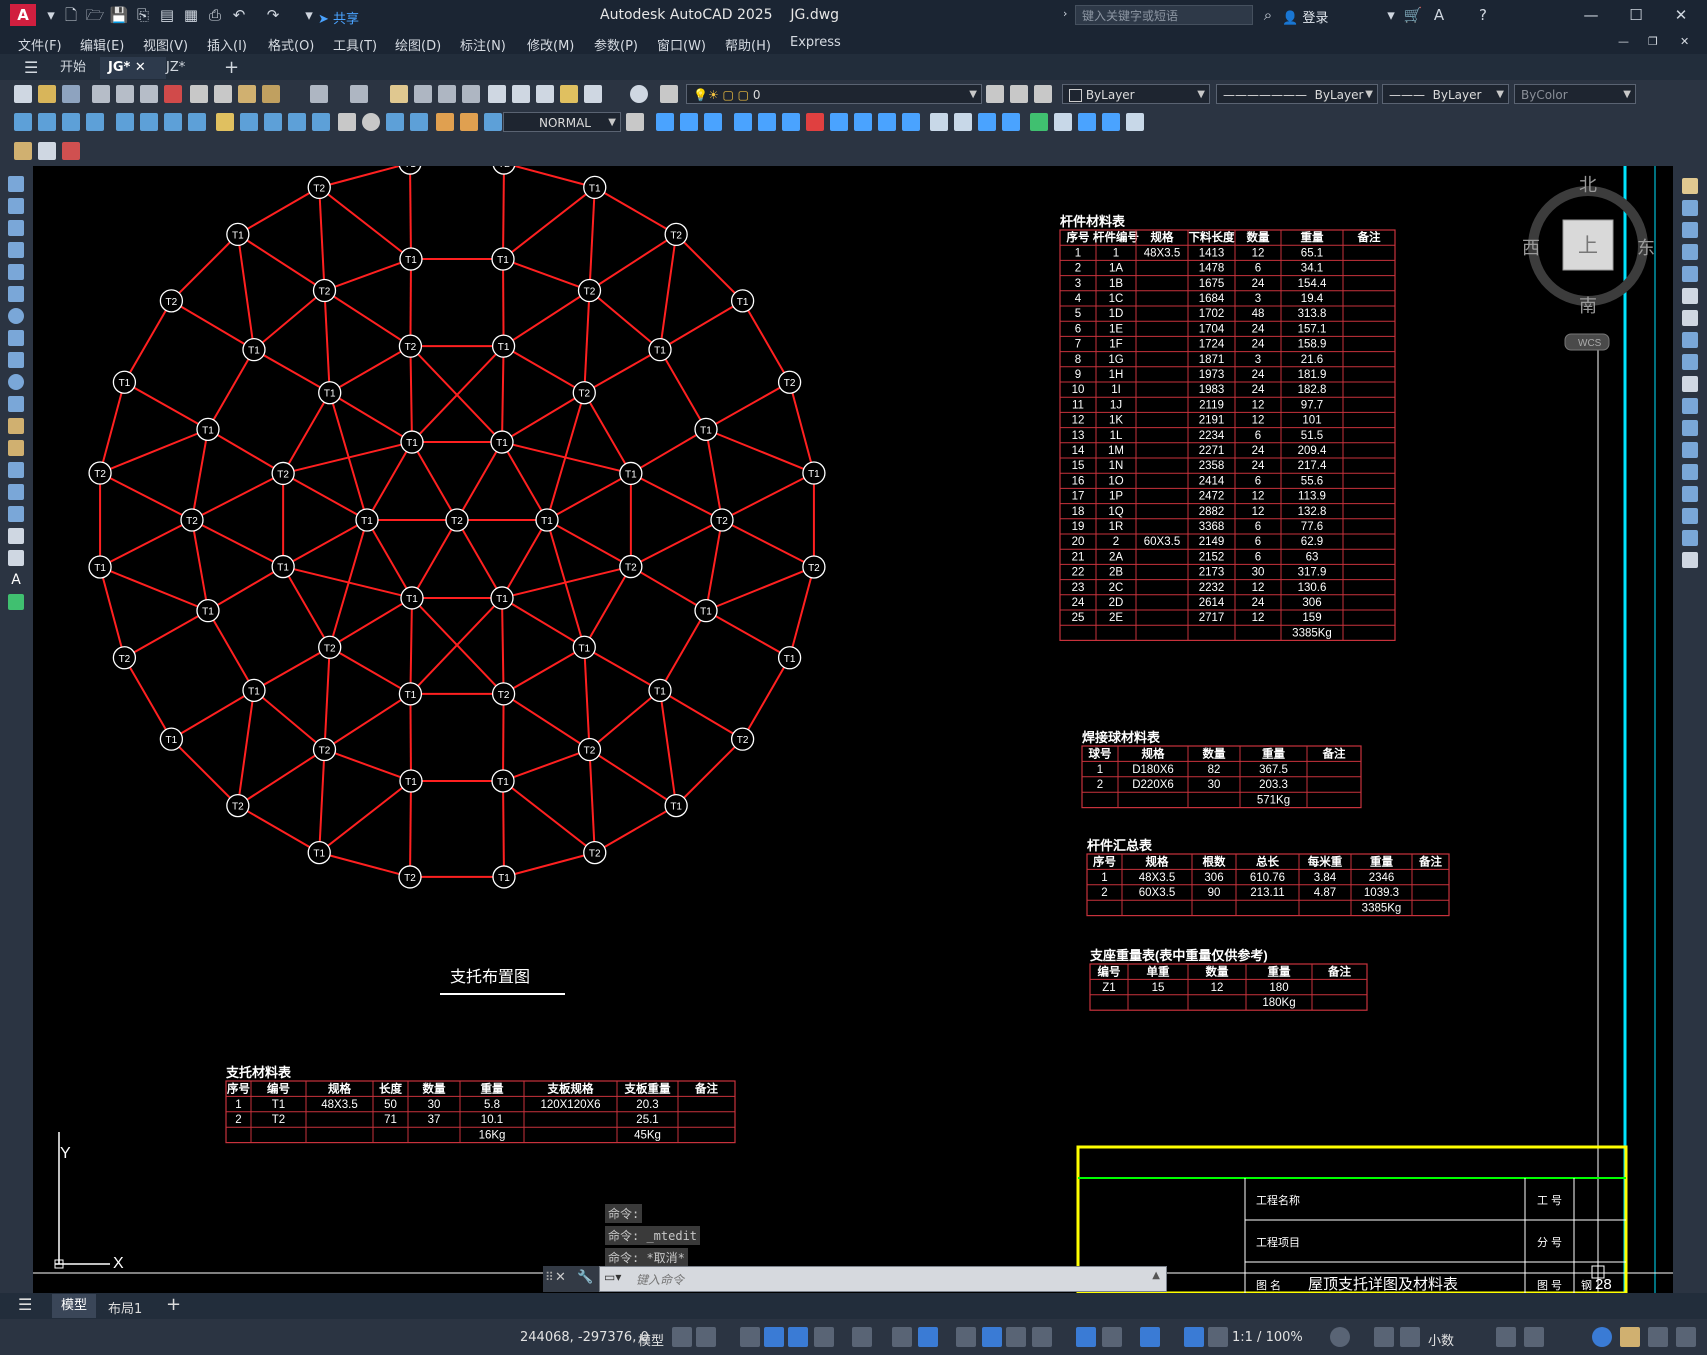 Image resolution: width=1707 pixels, height=1355 pixels. Describe the element at coordinates (47, 151) in the screenshot. I see `layout-template-icon` at that location.